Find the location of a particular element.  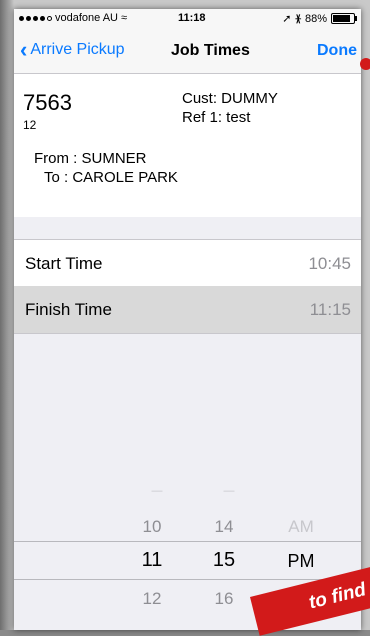

picker-minute-below: 16 is located at coordinates (224, 599).